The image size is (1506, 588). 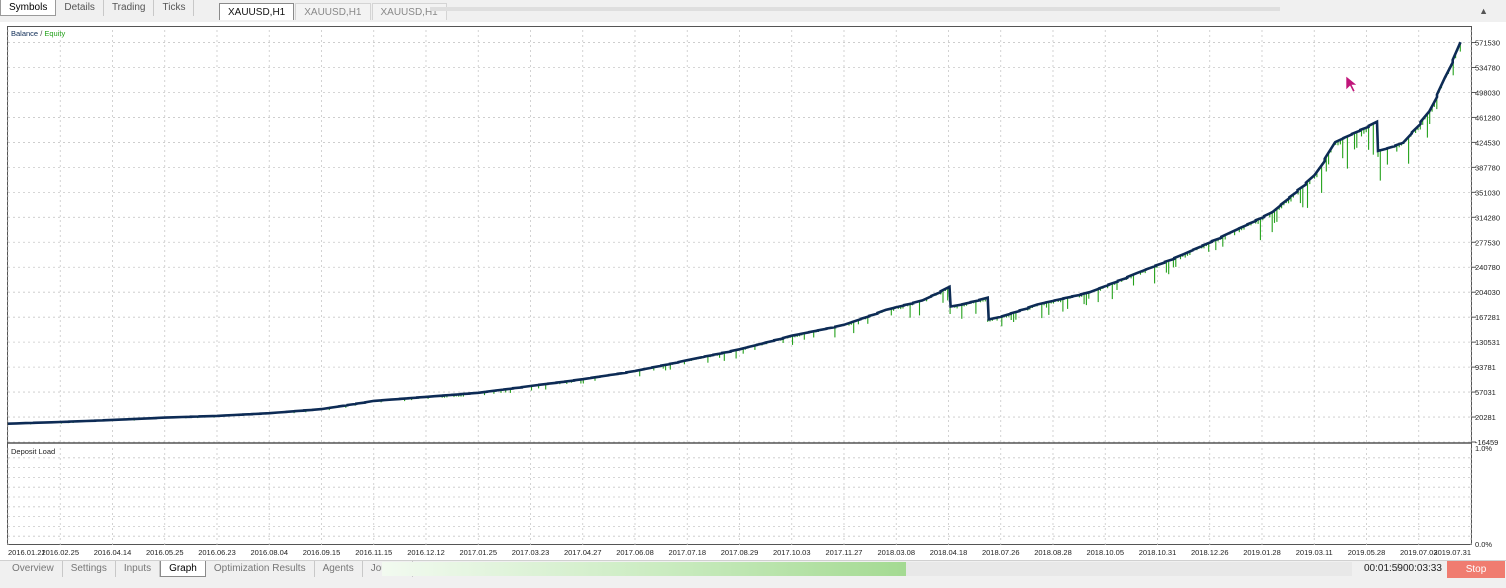 I want to click on y-tick-label: 130531, so click(x=1487, y=342).